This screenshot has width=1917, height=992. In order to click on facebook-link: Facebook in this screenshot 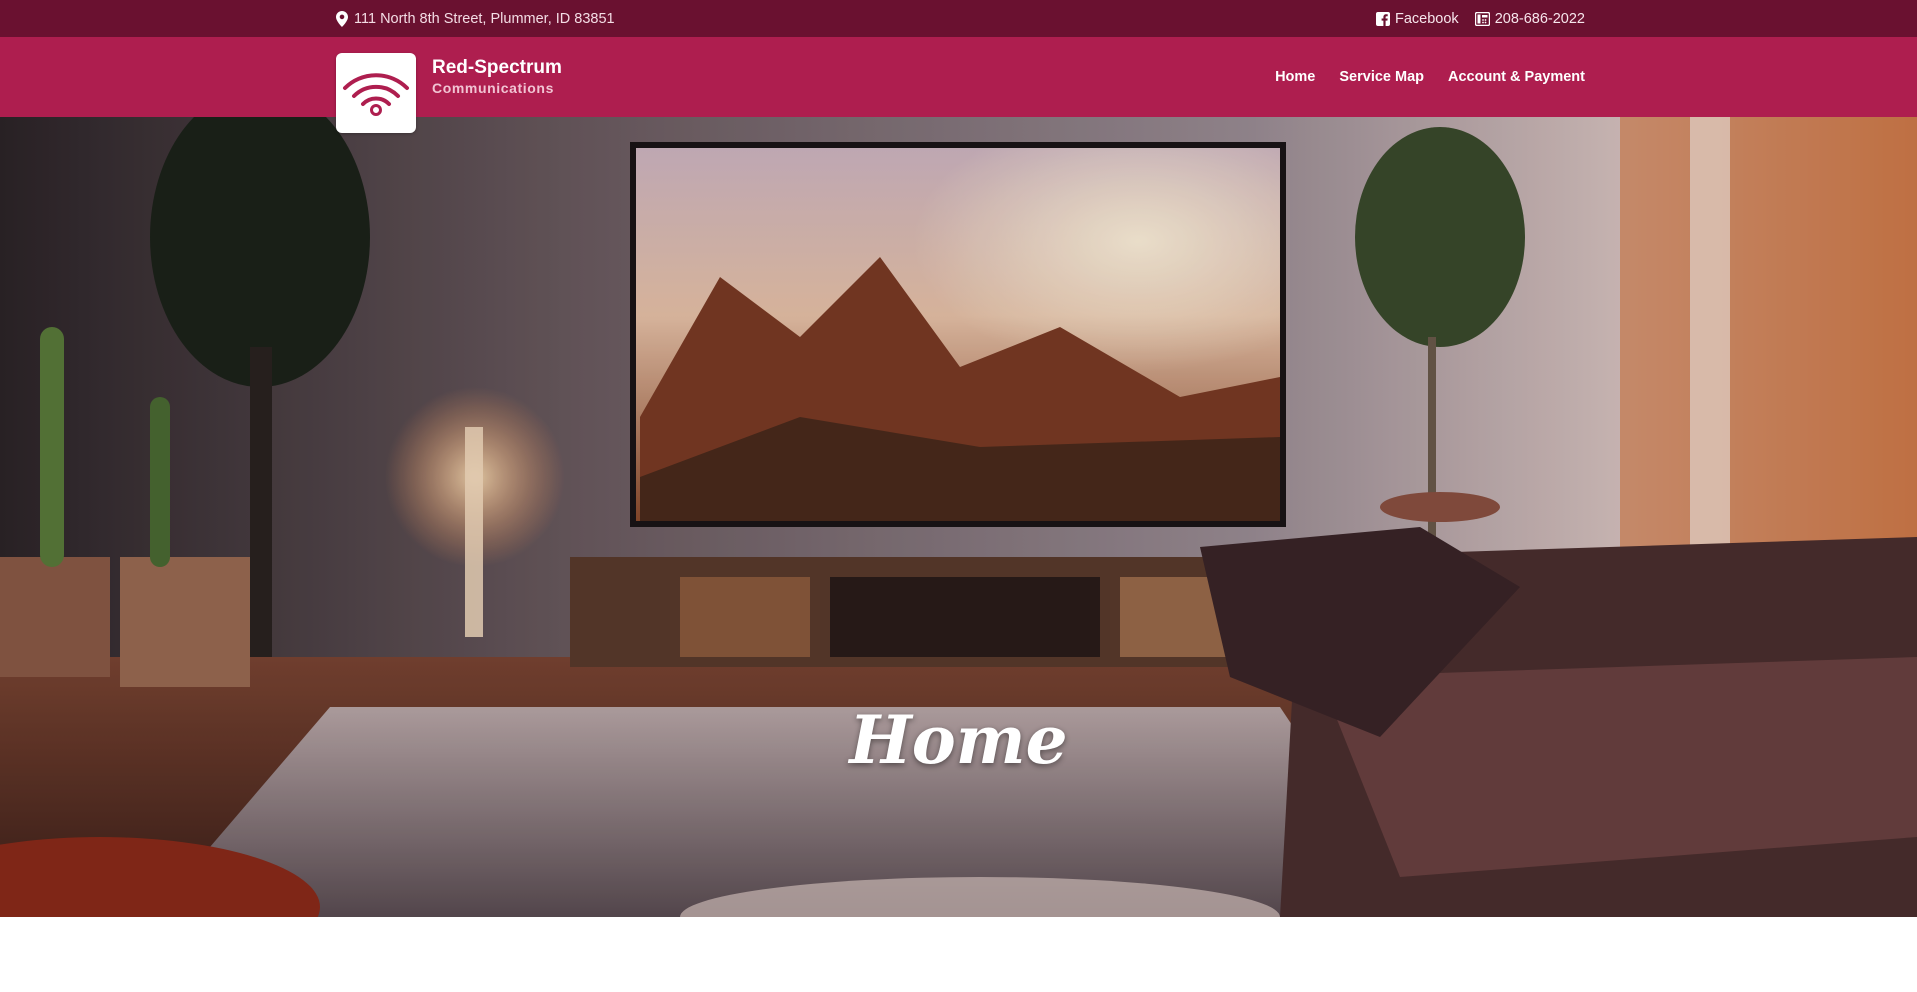, I will do `click(1417, 19)`.